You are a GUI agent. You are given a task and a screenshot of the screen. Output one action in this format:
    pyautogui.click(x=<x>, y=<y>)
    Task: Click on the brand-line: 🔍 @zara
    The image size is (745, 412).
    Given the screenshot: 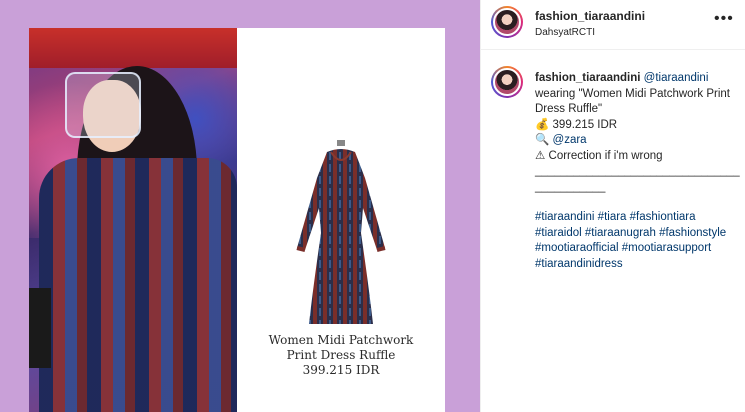 What is the action you would take?
    pyautogui.click(x=637, y=141)
    